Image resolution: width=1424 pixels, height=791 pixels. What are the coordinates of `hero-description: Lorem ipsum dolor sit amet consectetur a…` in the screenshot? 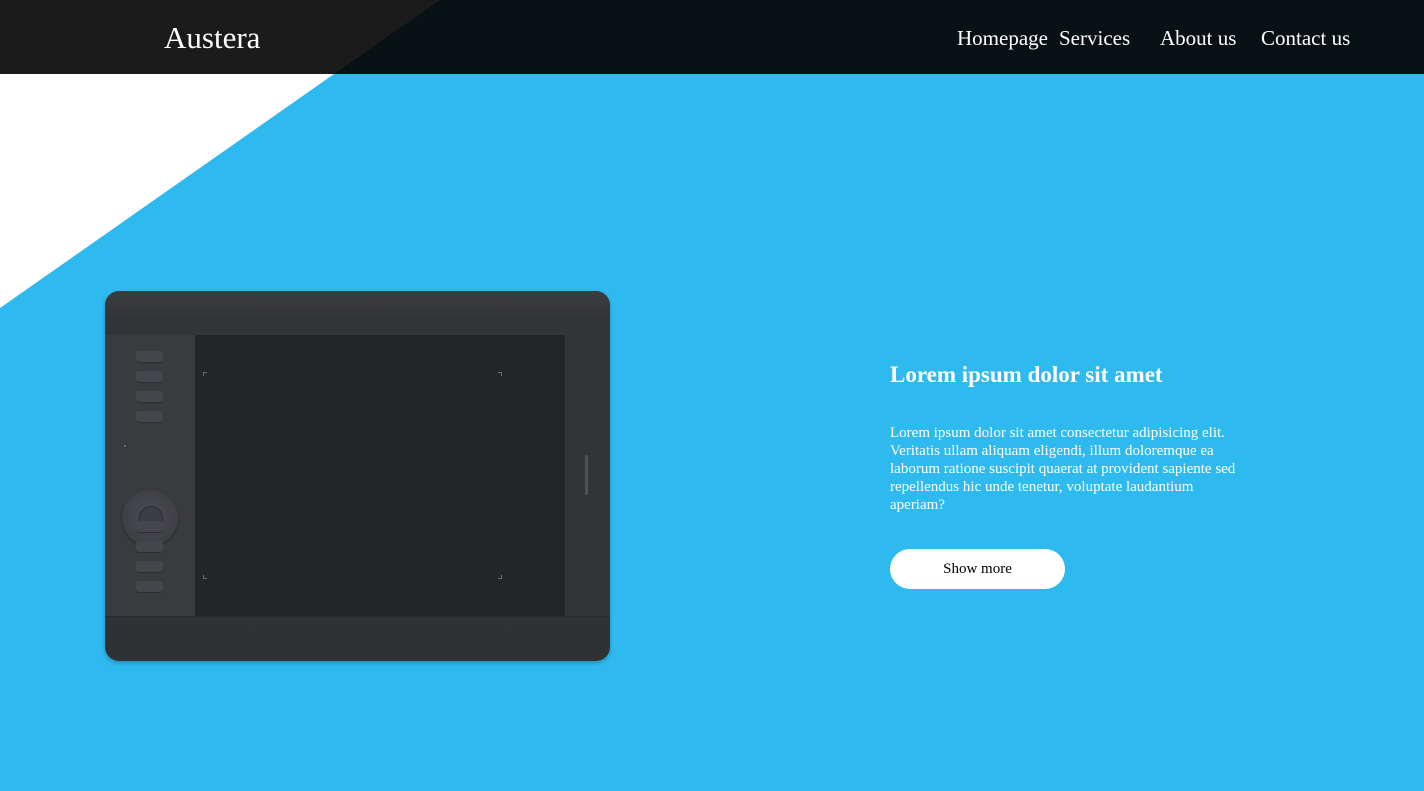 It's located at (1063, 469).